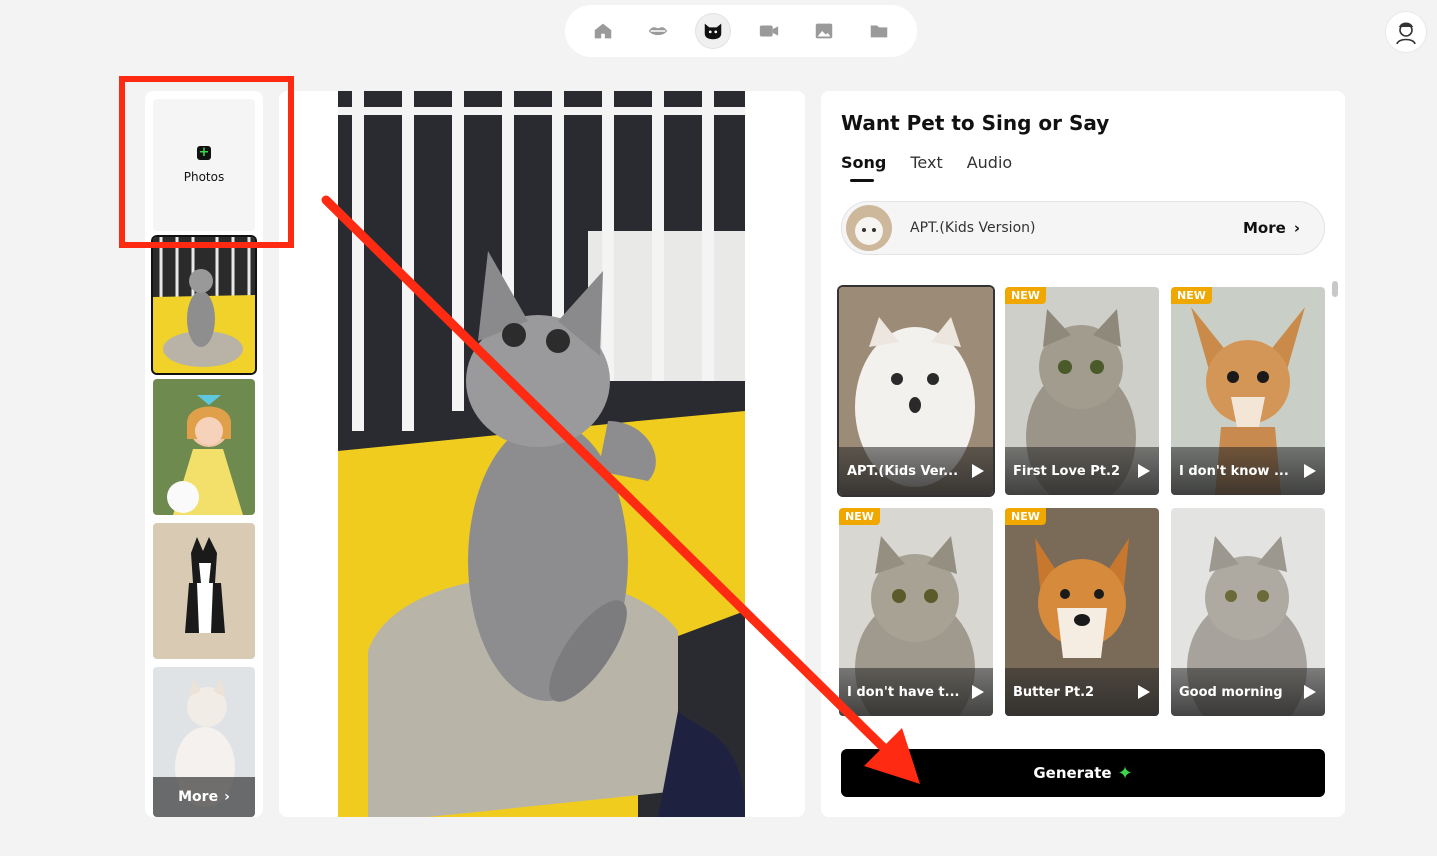  I want to click on tab-text: Text, so click(926, 165).